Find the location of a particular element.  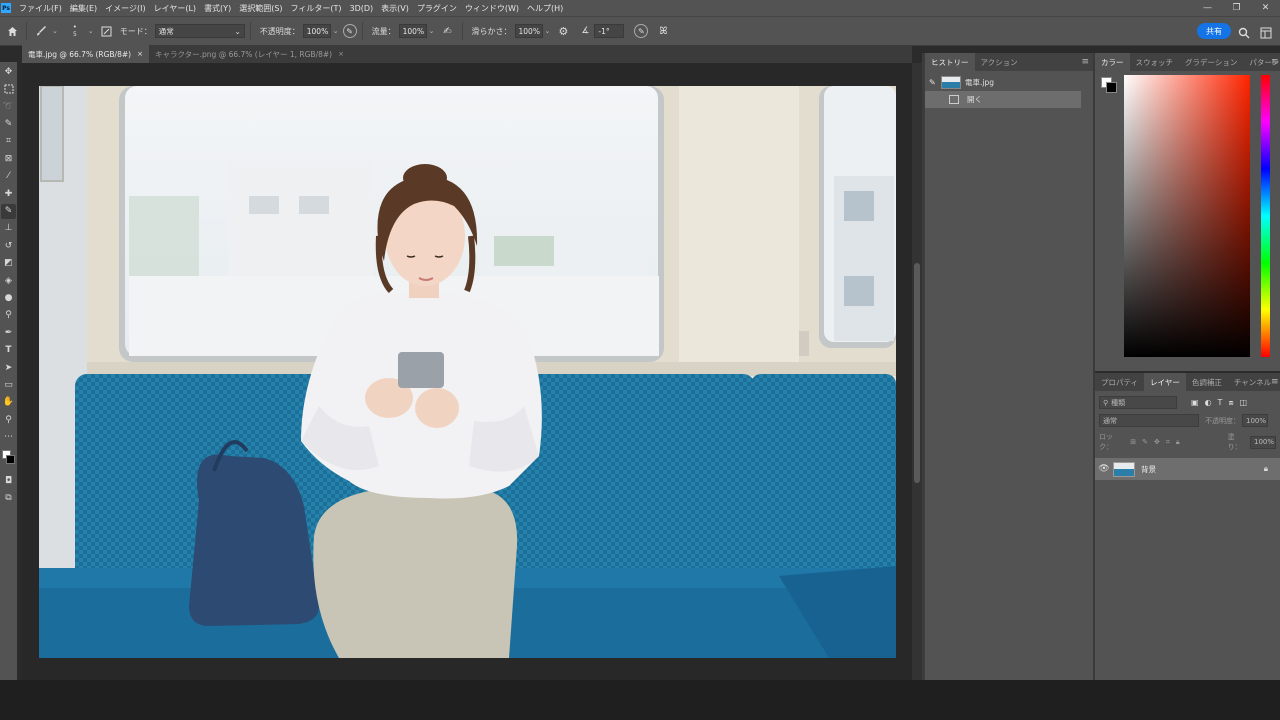

brush-tool-icon is located at coordinates (41, 31).